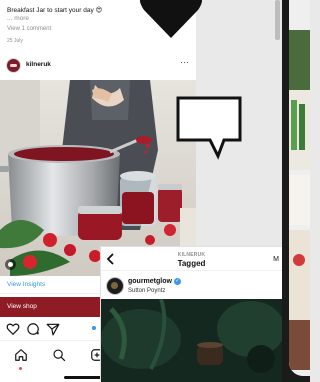 This screenshot has height=382, width=320. What do you see at coordinates (94, 328) in the screenshot?
I see `carousel-indicator` at bounding box center [94, 328].